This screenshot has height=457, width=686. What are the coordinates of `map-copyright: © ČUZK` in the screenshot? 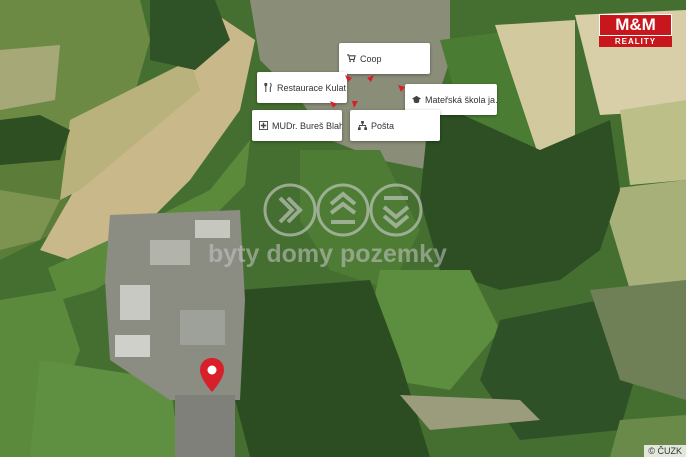 It's located at (665, 451).